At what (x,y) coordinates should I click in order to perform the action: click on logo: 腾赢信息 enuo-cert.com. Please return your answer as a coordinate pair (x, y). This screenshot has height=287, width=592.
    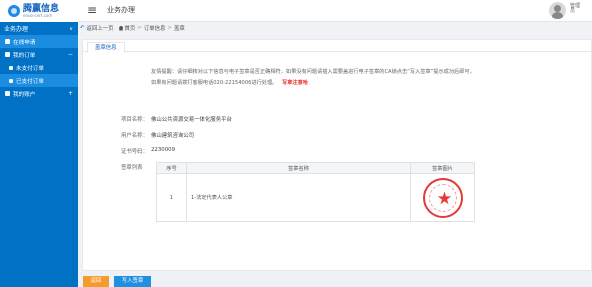
    Looking at the image, I should click on (39, 11).